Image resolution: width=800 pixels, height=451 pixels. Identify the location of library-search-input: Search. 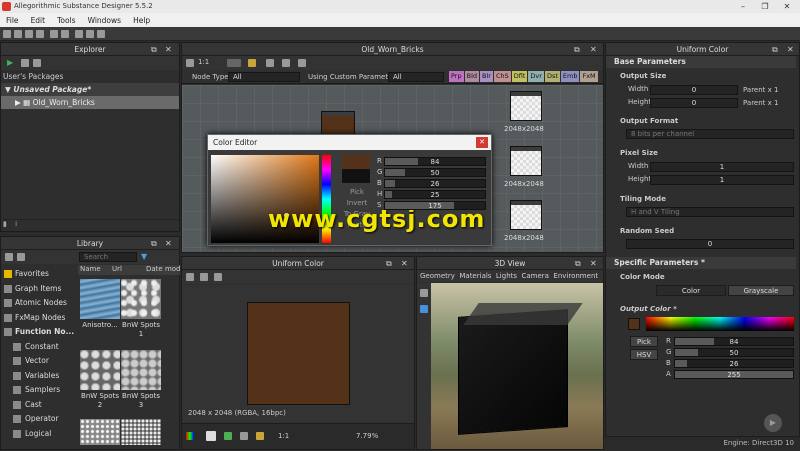
(108, 257).